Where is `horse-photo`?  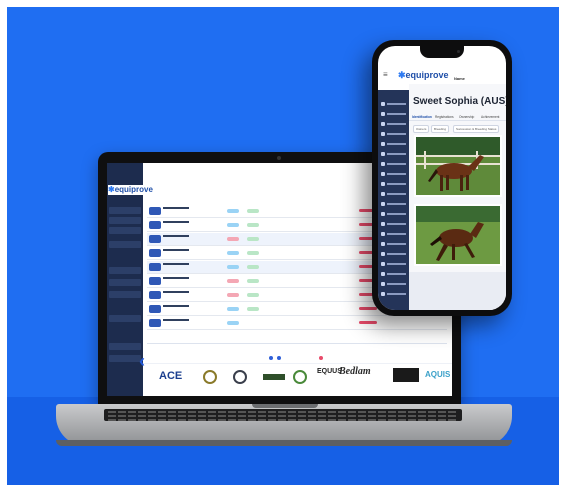
horse-photo is located at coordinates (458, 235).